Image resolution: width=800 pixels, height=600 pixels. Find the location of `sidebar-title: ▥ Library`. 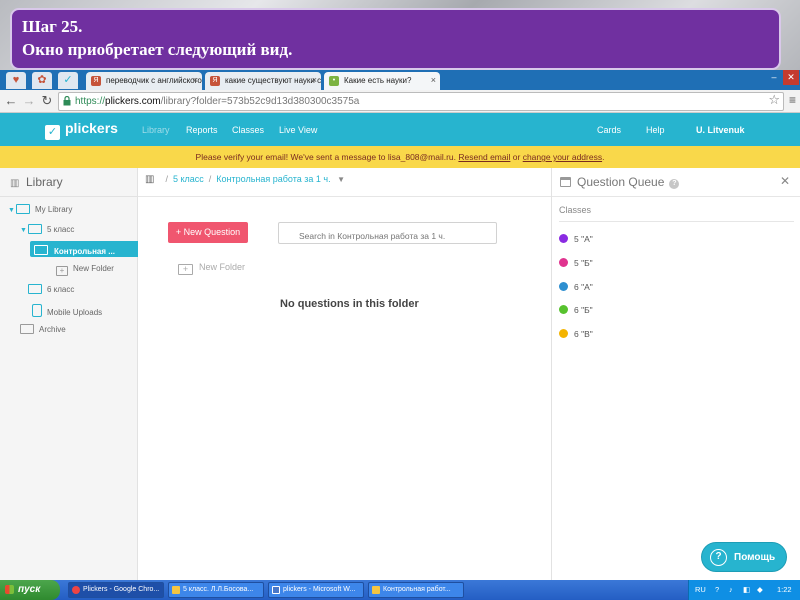

sidebar-title: ▥ Library is located at coordinates (36, 182).